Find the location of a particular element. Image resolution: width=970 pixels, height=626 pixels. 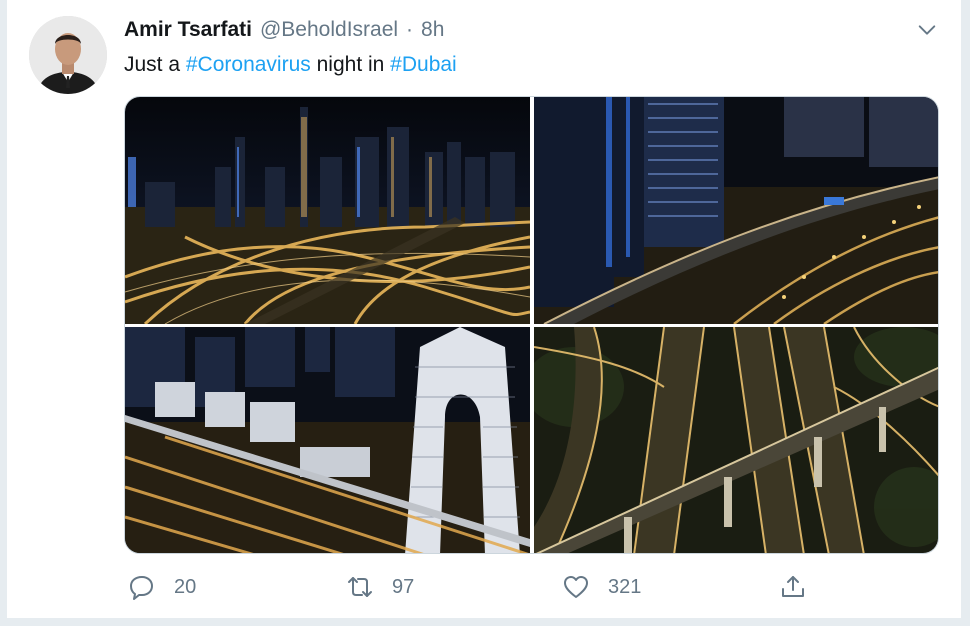

share-button is located at coordinates (793, 587).